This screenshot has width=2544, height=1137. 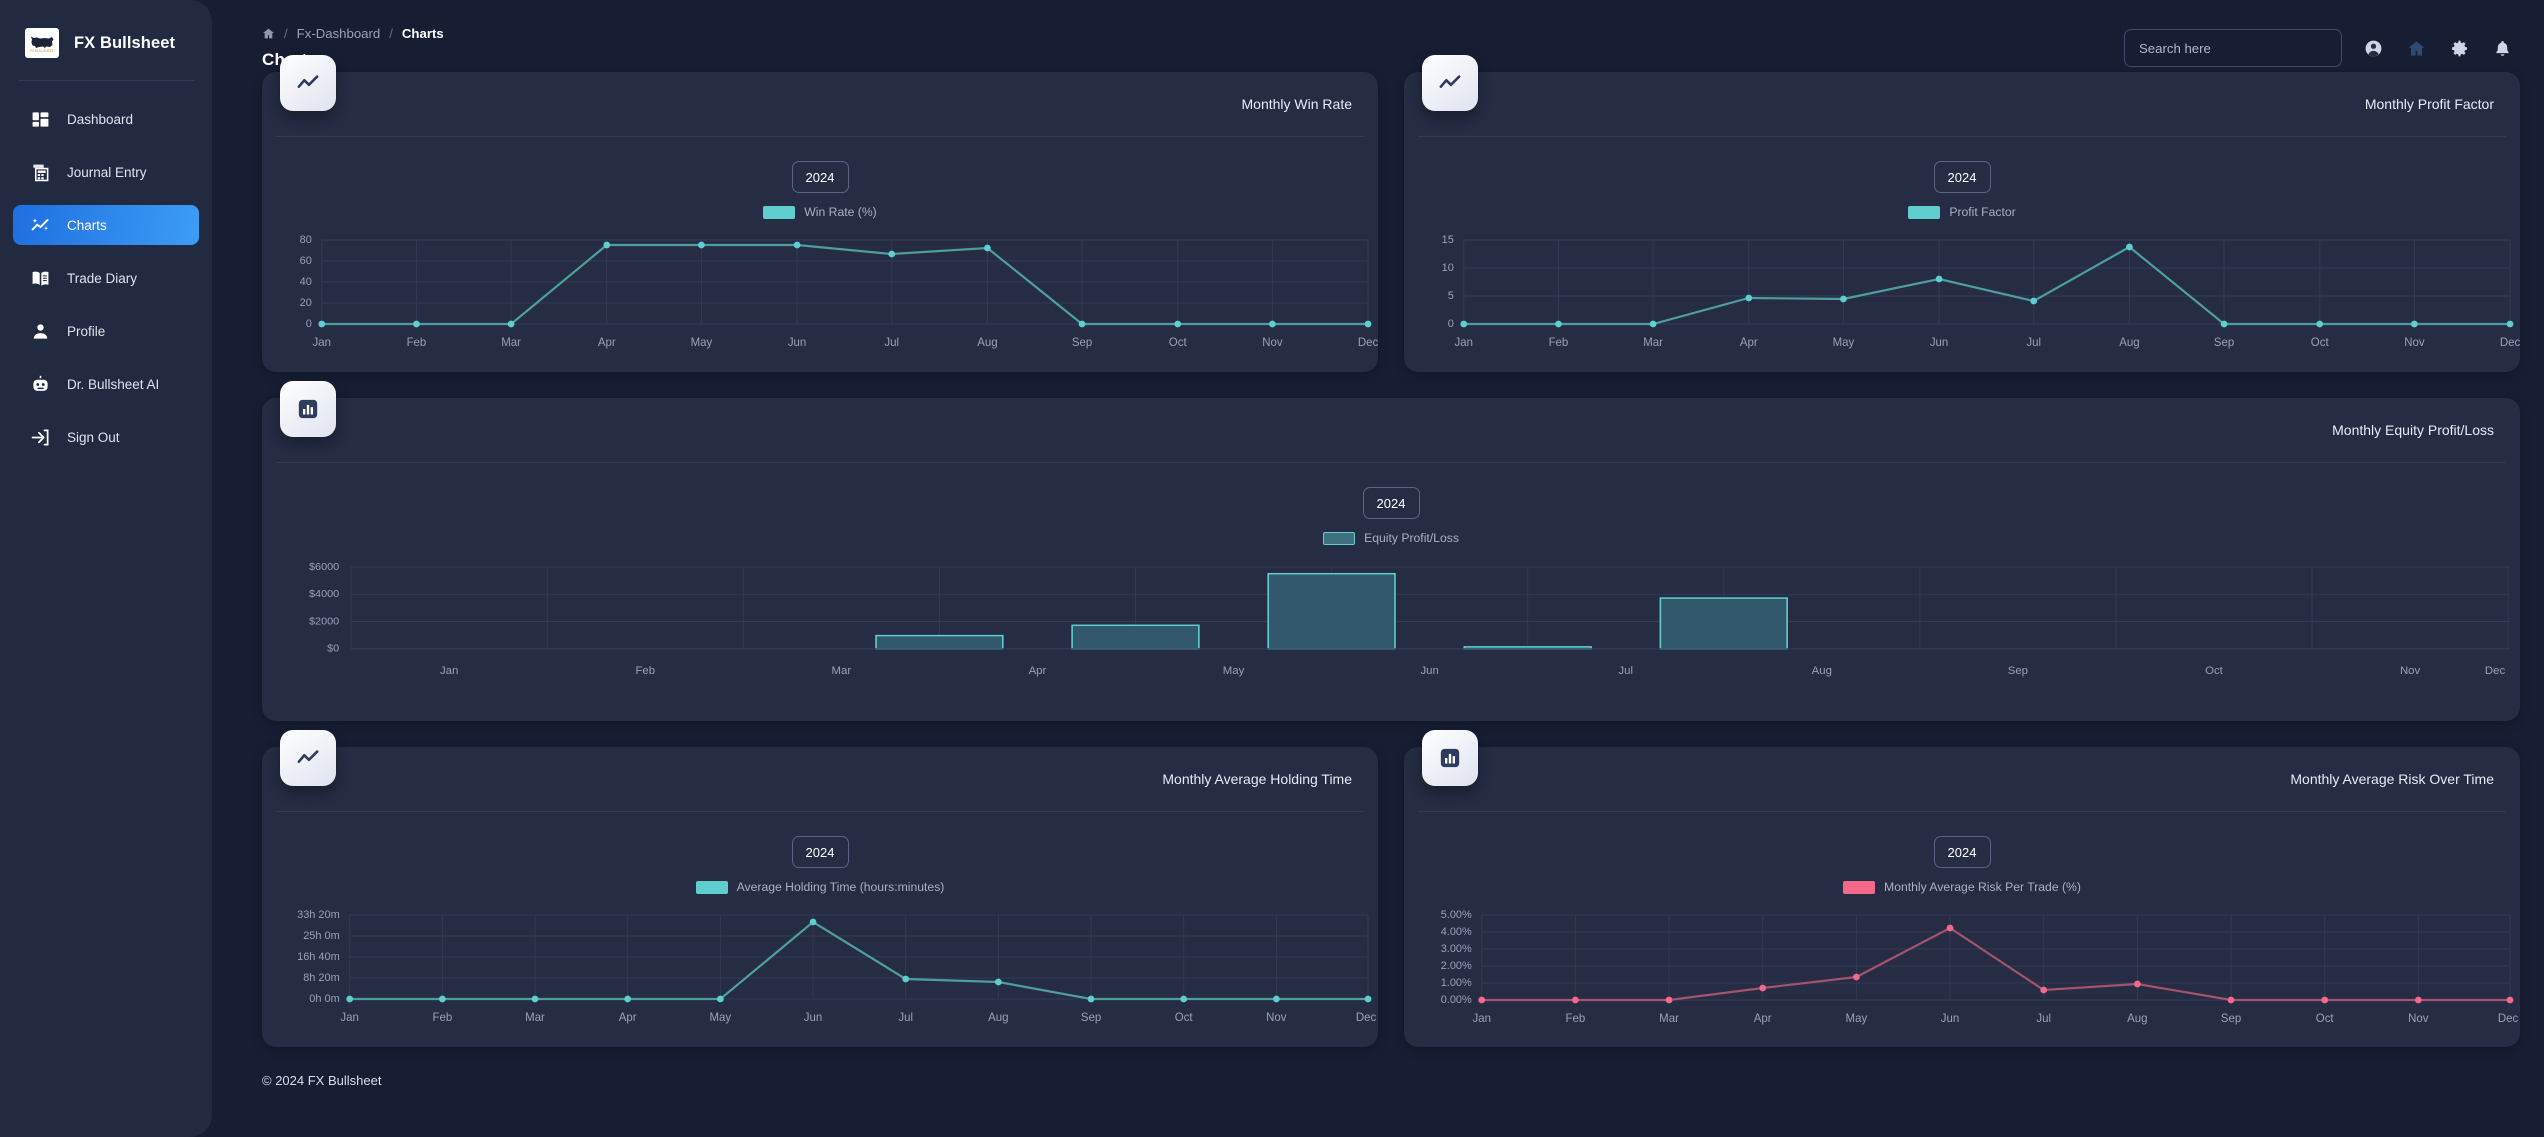 I want to click on card-title: Monthly Average Risk Over Time, so click(x=2392, y=779).